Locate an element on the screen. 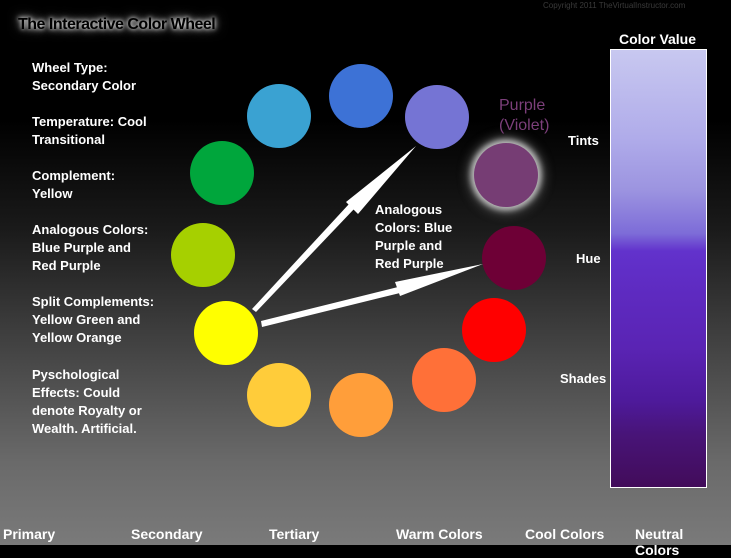 The image size is (731, 558). wheel-color-red is located at coordinates (494, 330).